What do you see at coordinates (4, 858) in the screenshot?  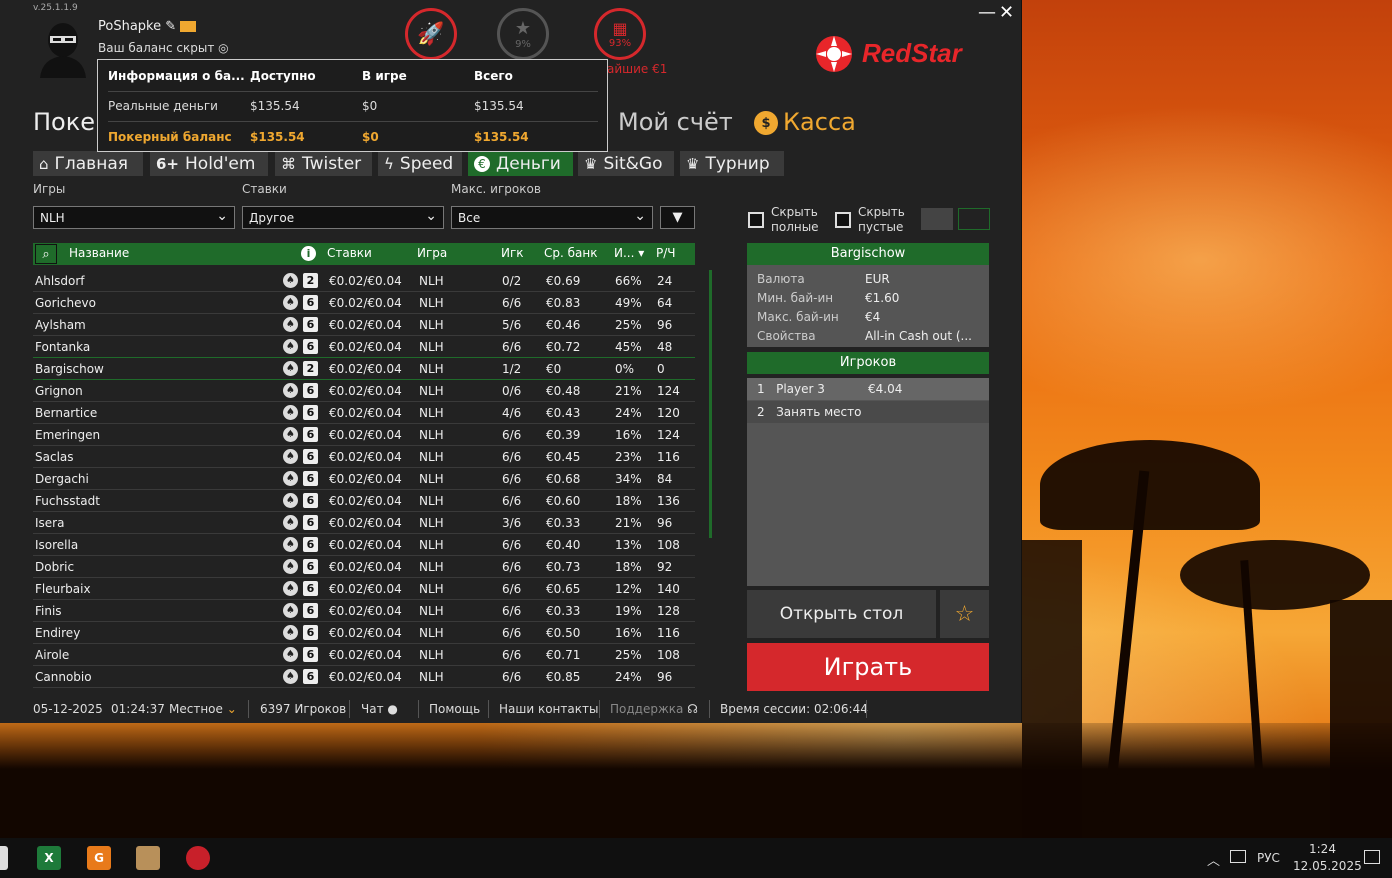 I see `notepad-icon` at bounding box center [4, 858].